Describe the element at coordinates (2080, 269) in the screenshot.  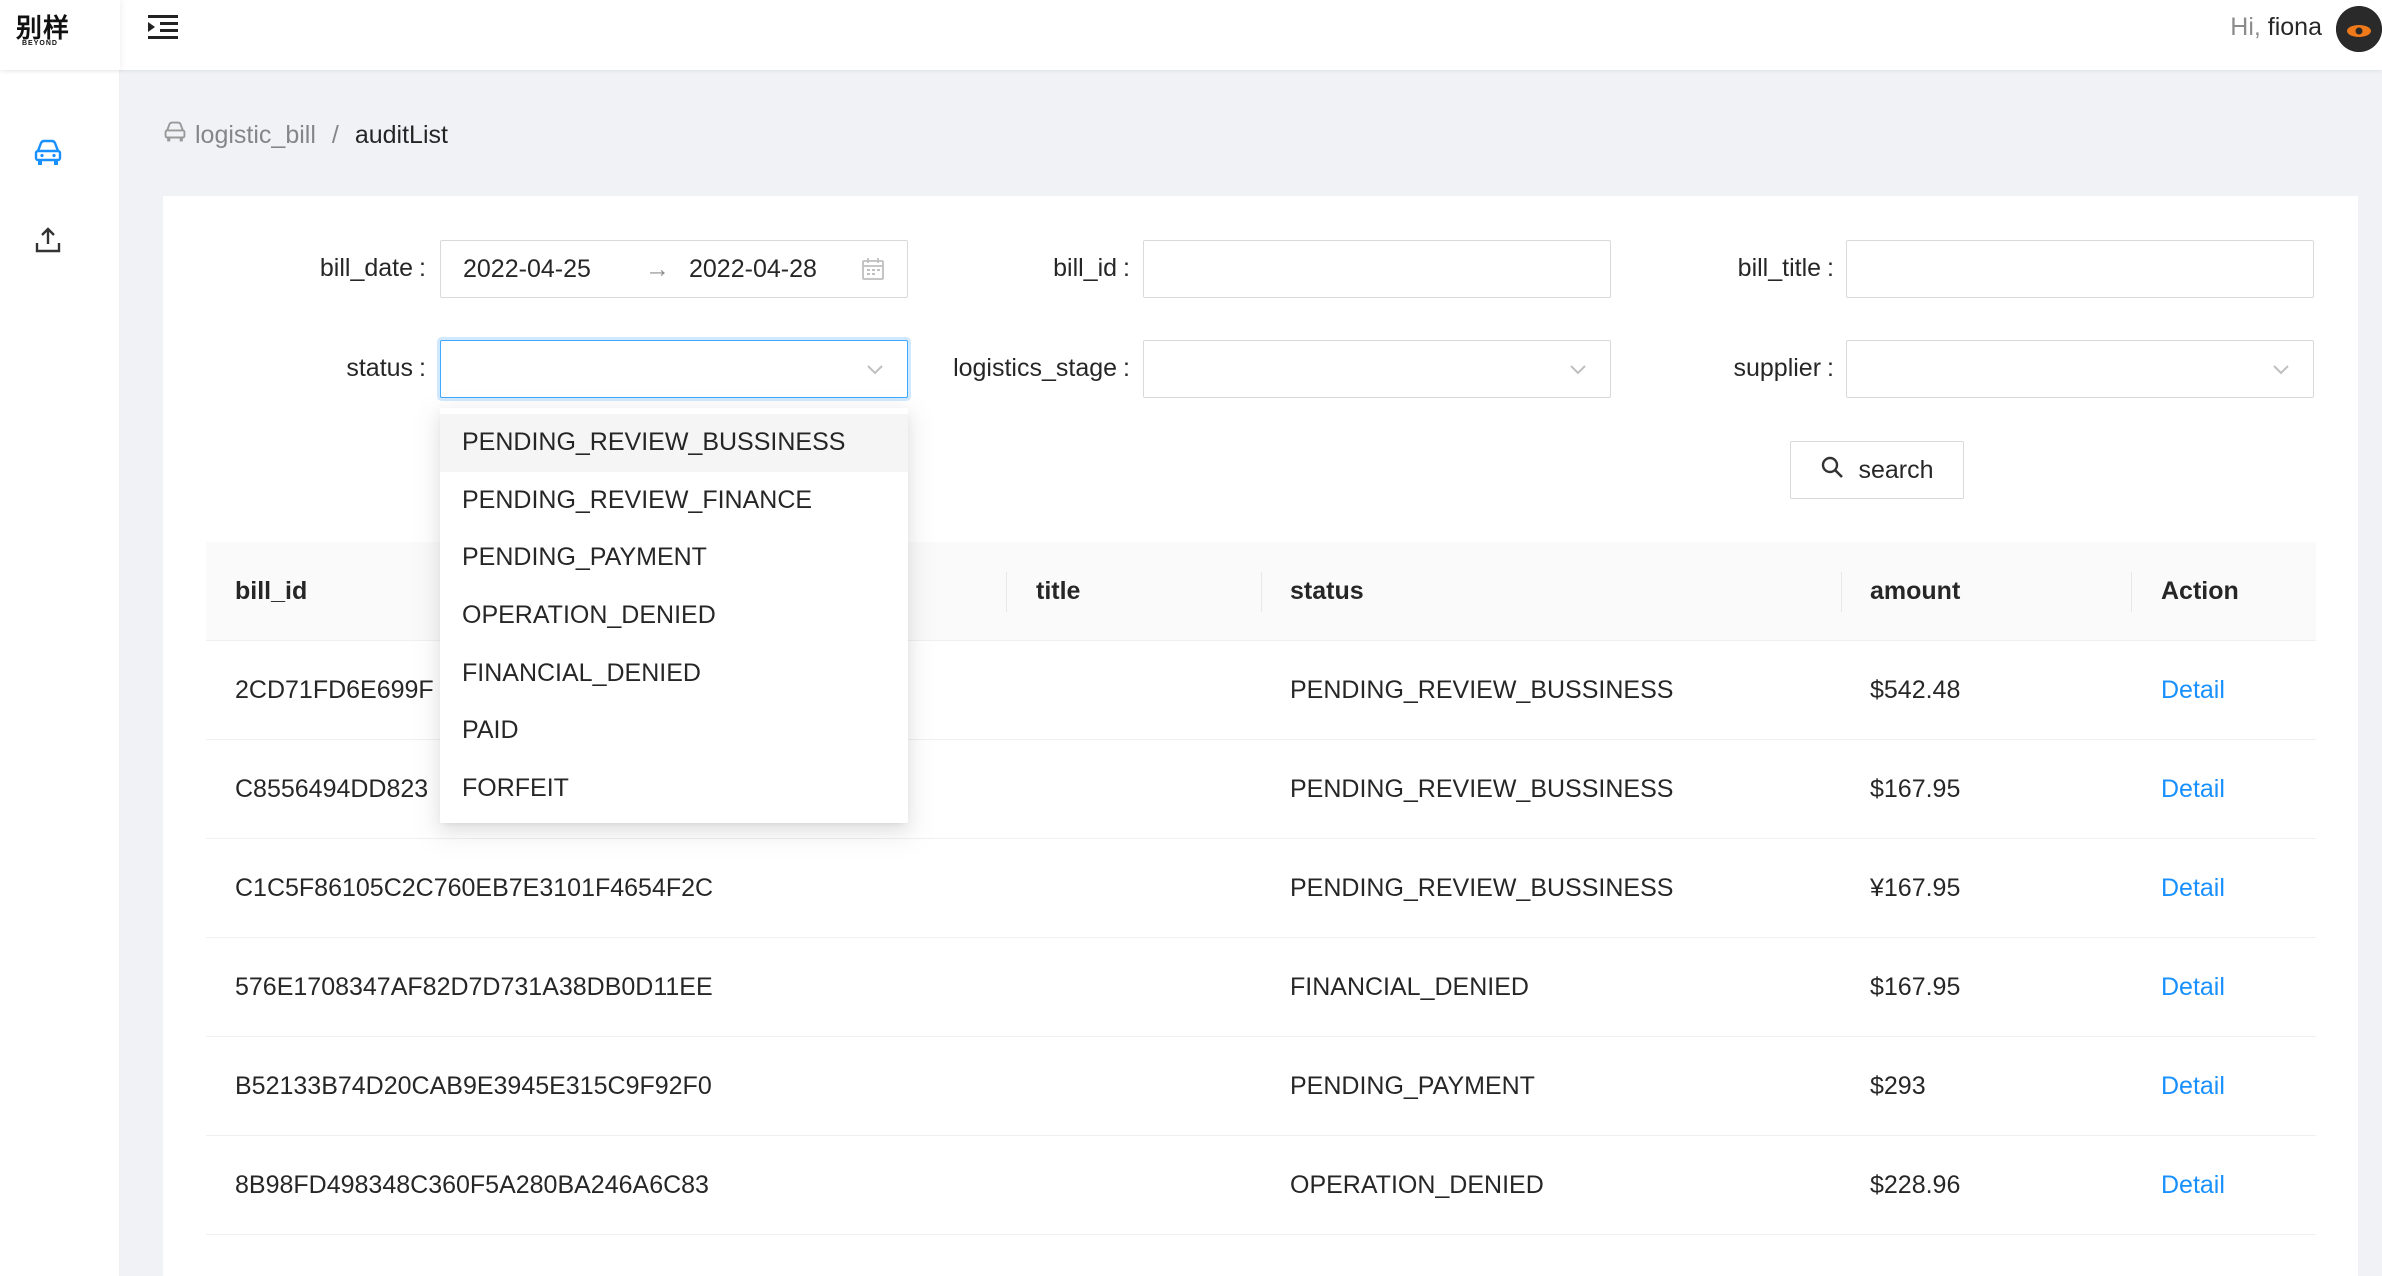
I see `bill-title-input` at that location.